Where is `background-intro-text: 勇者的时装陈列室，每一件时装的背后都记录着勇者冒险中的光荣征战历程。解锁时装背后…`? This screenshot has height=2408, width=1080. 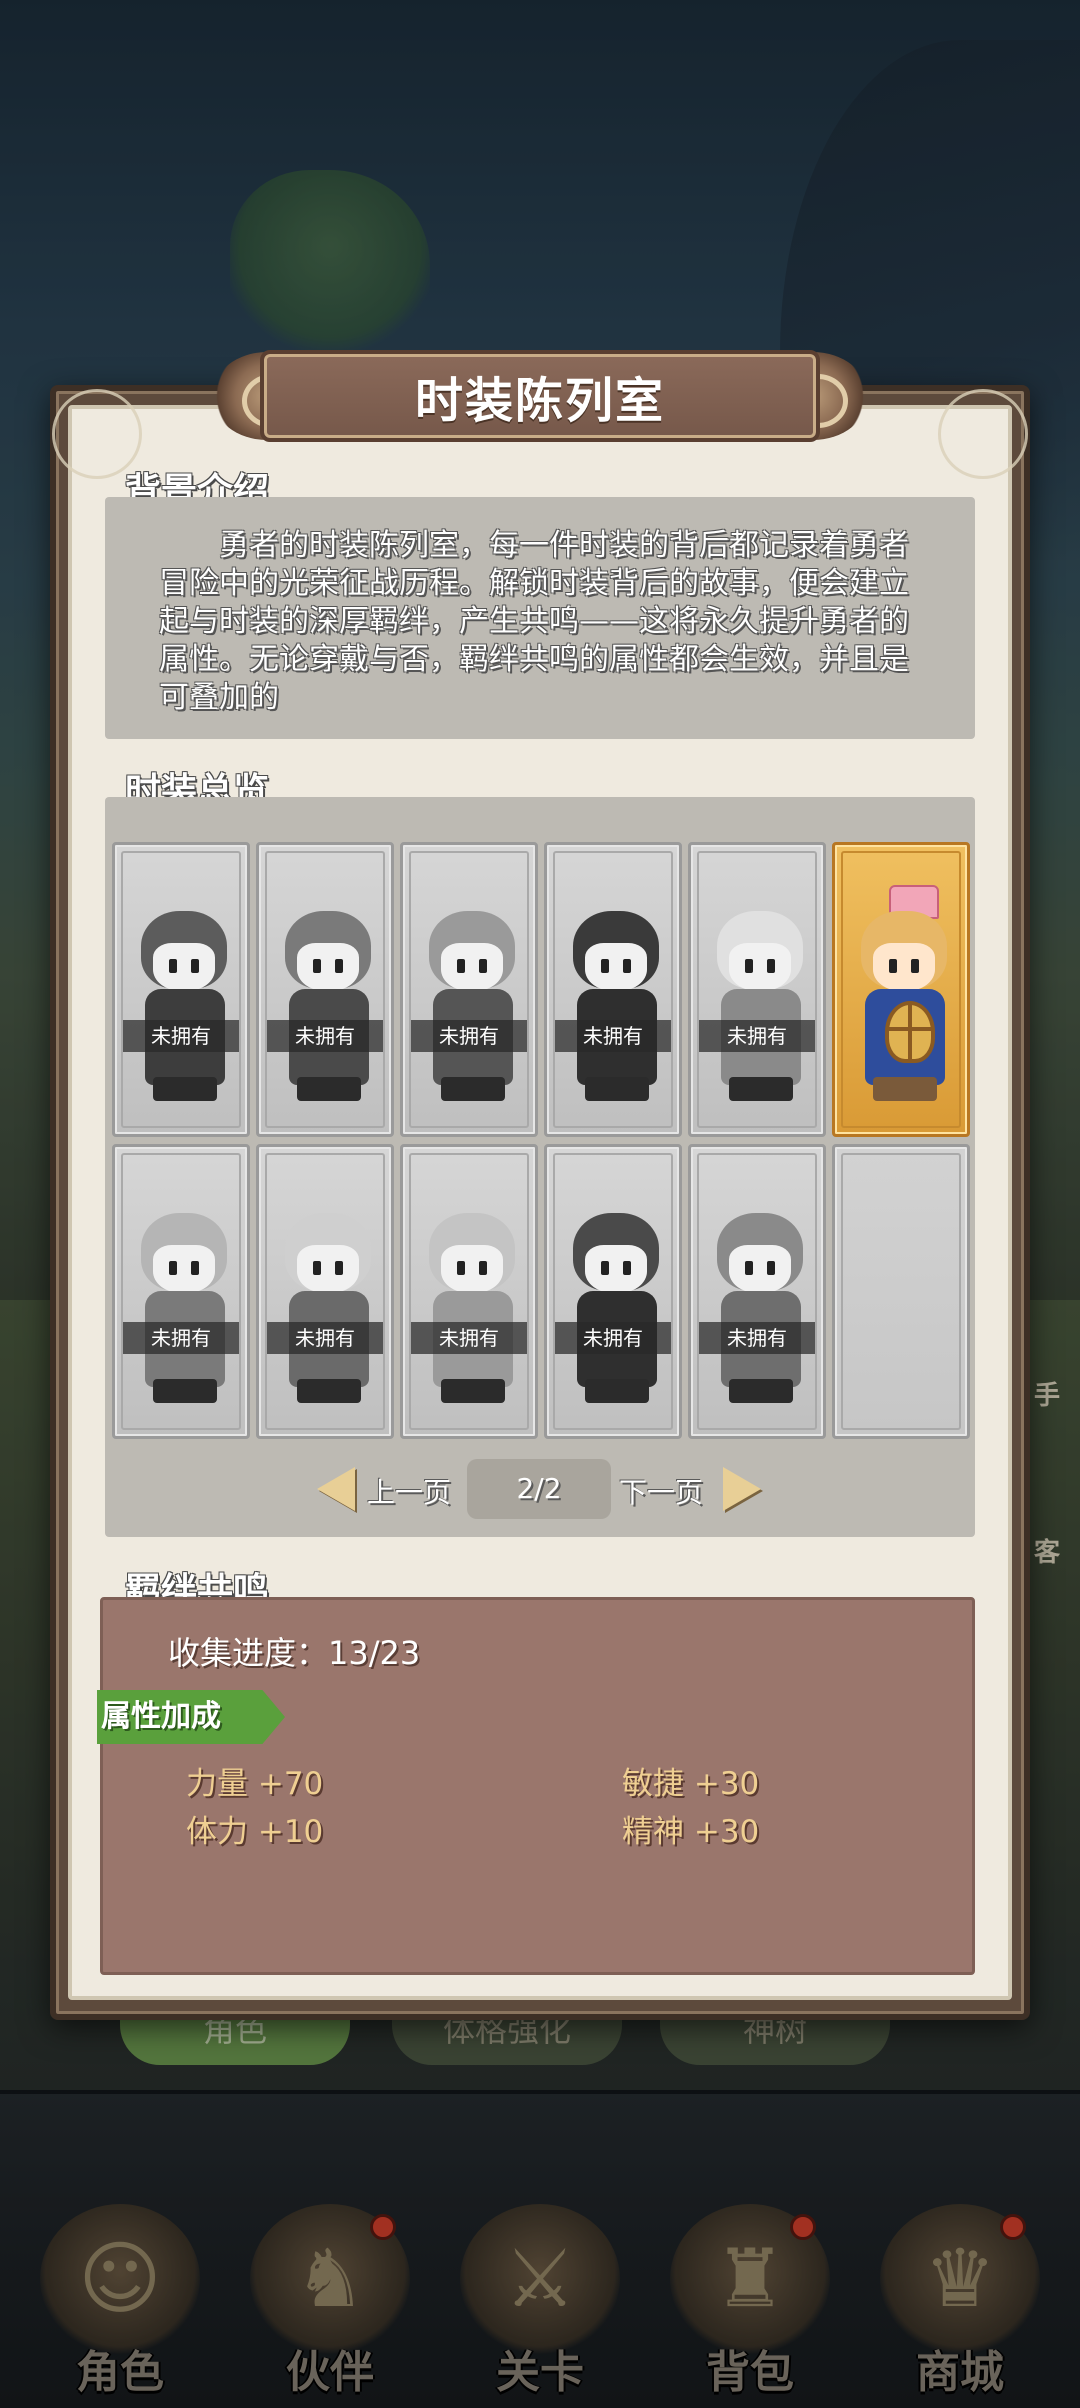 background-intro-text: 勇者的时装陈列室，每一件时装的背后都记录着勇者冒险中的光荣征战历程。解锁时装背后… is located at coordinates (534, 621).